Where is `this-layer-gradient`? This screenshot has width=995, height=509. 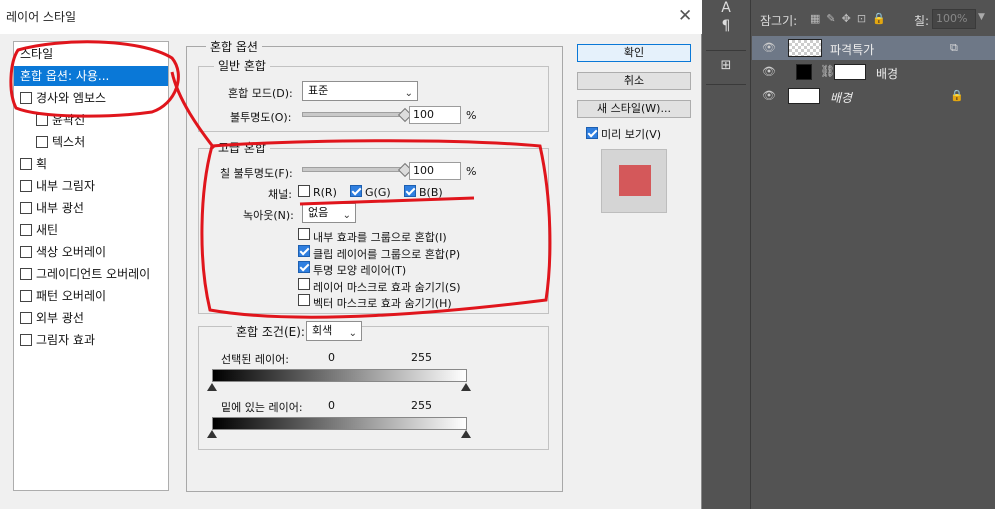 this-layer-gradient is located at coordinates (339, 375).